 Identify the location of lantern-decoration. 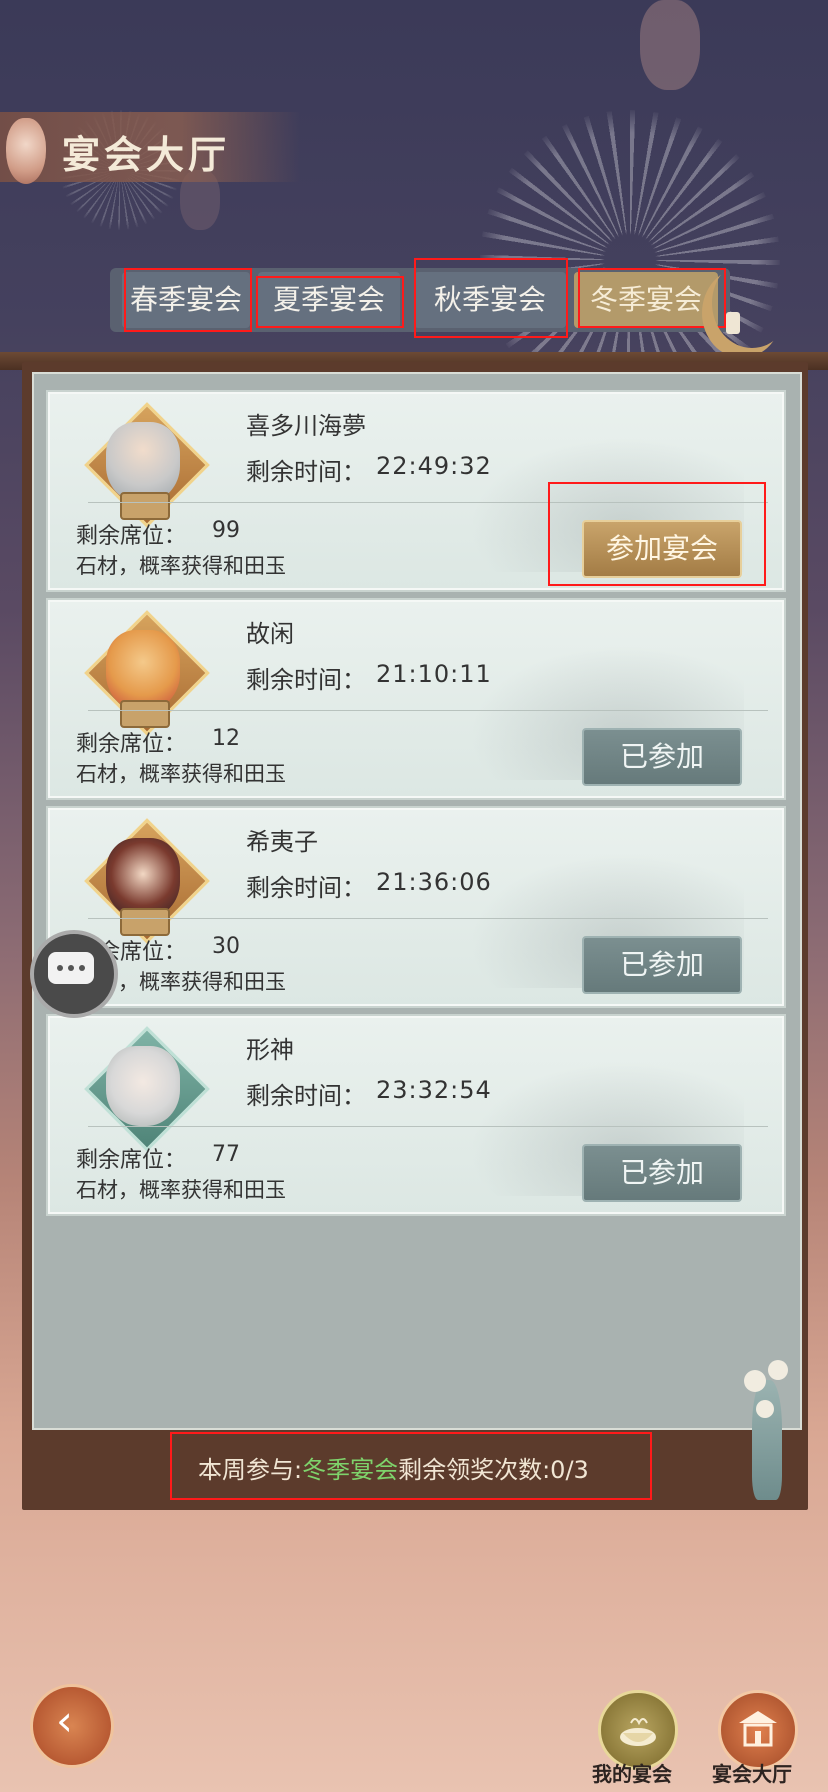
(670, 45).